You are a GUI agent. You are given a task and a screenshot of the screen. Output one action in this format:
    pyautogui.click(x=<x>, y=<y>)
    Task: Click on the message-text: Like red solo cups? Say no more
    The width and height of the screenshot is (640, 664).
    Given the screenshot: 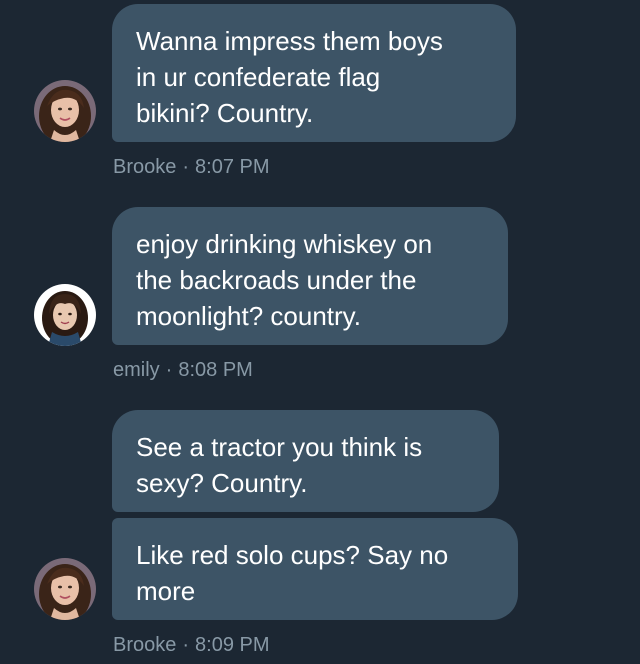 What is the action you would take?
    pyautogui.click(x=292, y=573)
    